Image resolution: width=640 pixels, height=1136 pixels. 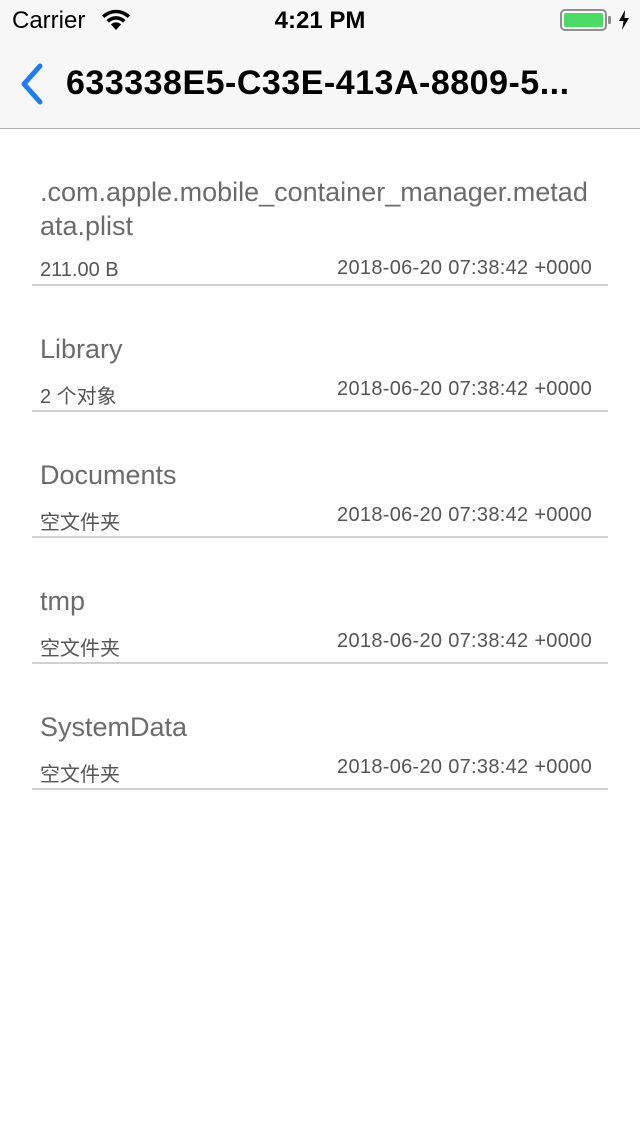 I want to click on chevron-left-icon, so click(x=32, y=84).